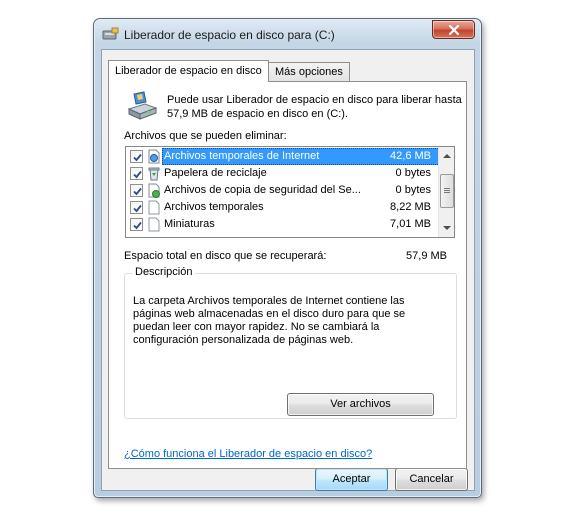  What do you see at coordinates (188, 71) in the screenshot?
I see `tab-disk-cleanup: Liberador de espacio en disco` at bounding box center [188, 71].